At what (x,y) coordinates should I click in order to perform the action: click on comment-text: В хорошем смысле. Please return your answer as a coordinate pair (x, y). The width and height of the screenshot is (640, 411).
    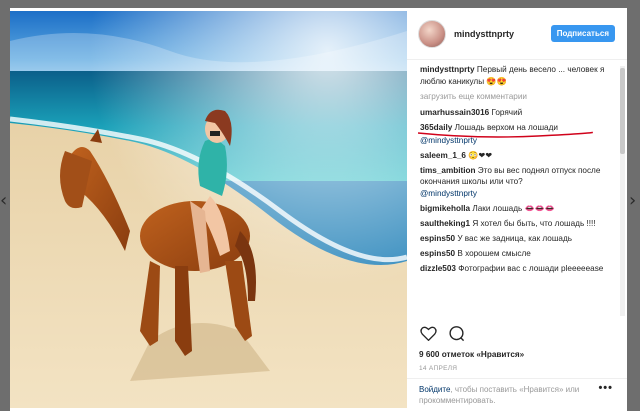
    Looking at the image, I should click on (494, 253).